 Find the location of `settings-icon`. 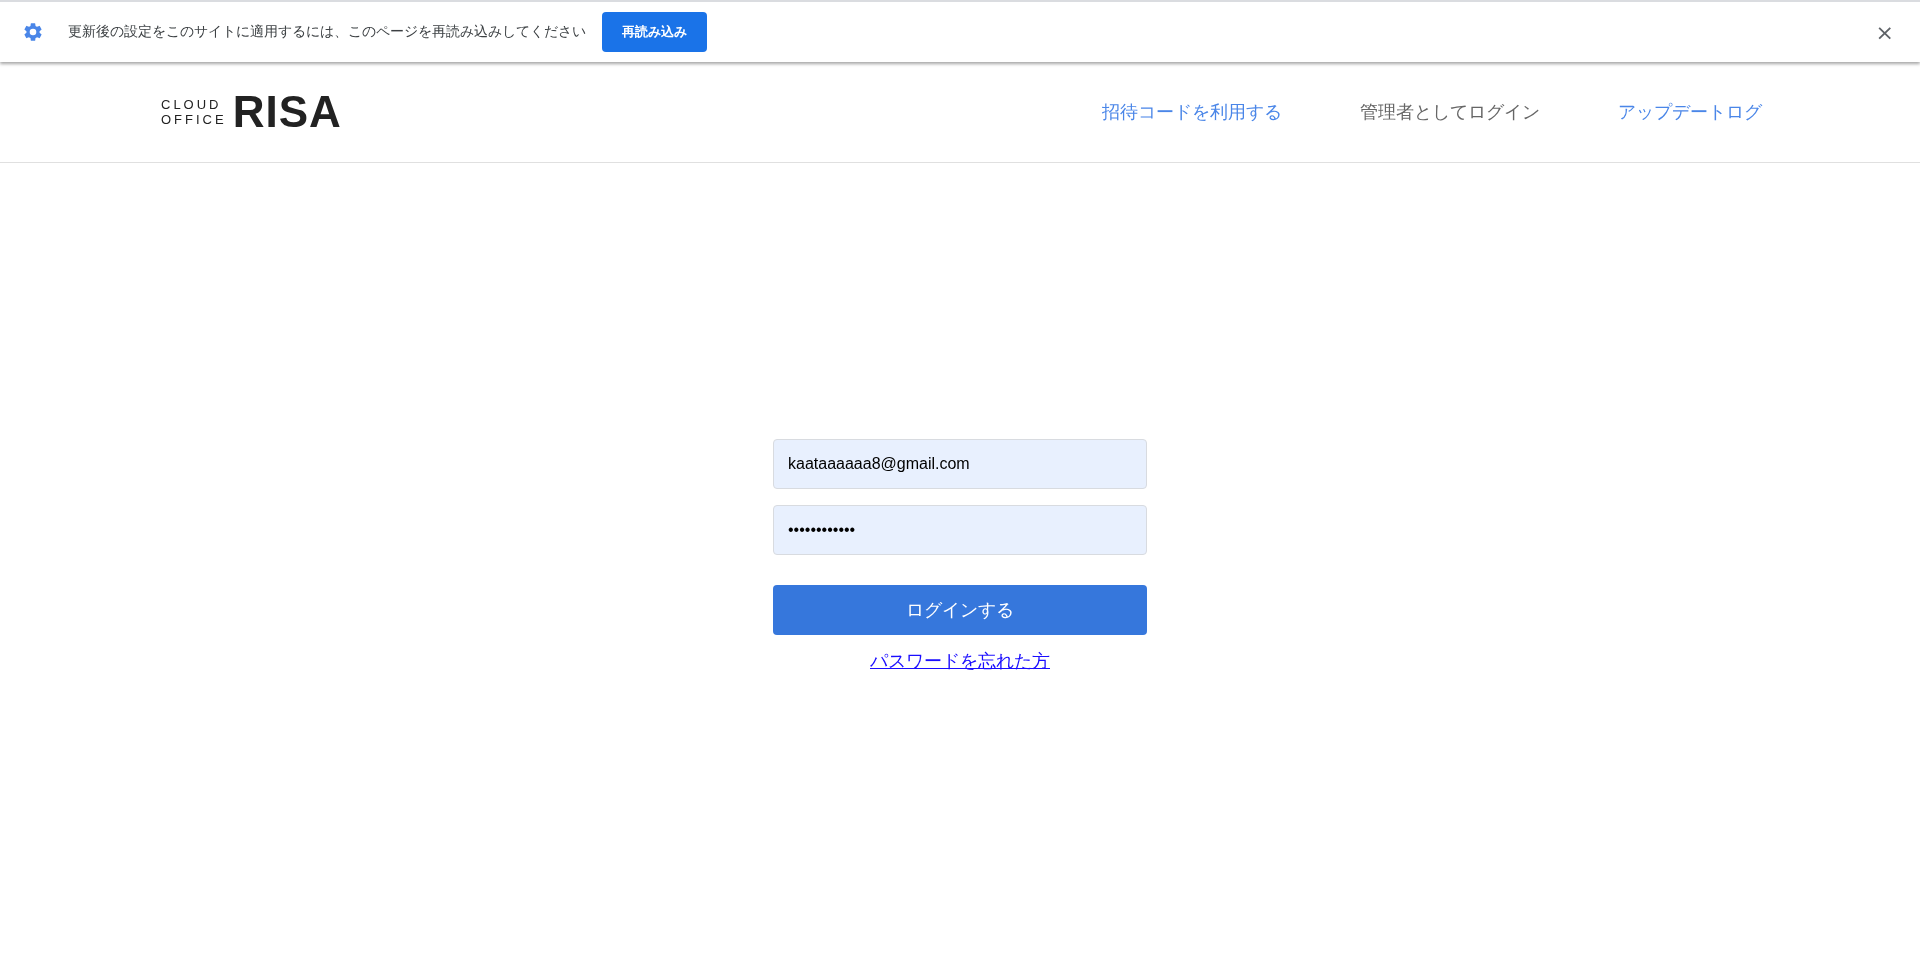

settings-icon is located at coordinates (33, 32).